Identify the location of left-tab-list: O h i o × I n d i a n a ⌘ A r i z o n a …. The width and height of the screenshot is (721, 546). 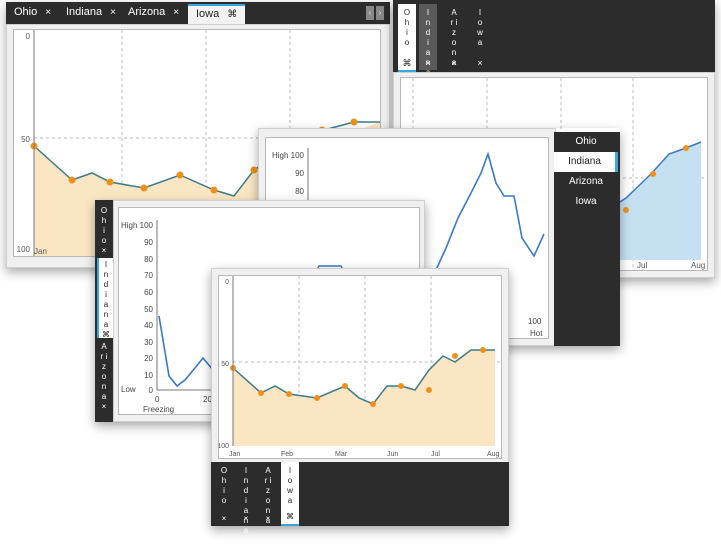
(104, 311).